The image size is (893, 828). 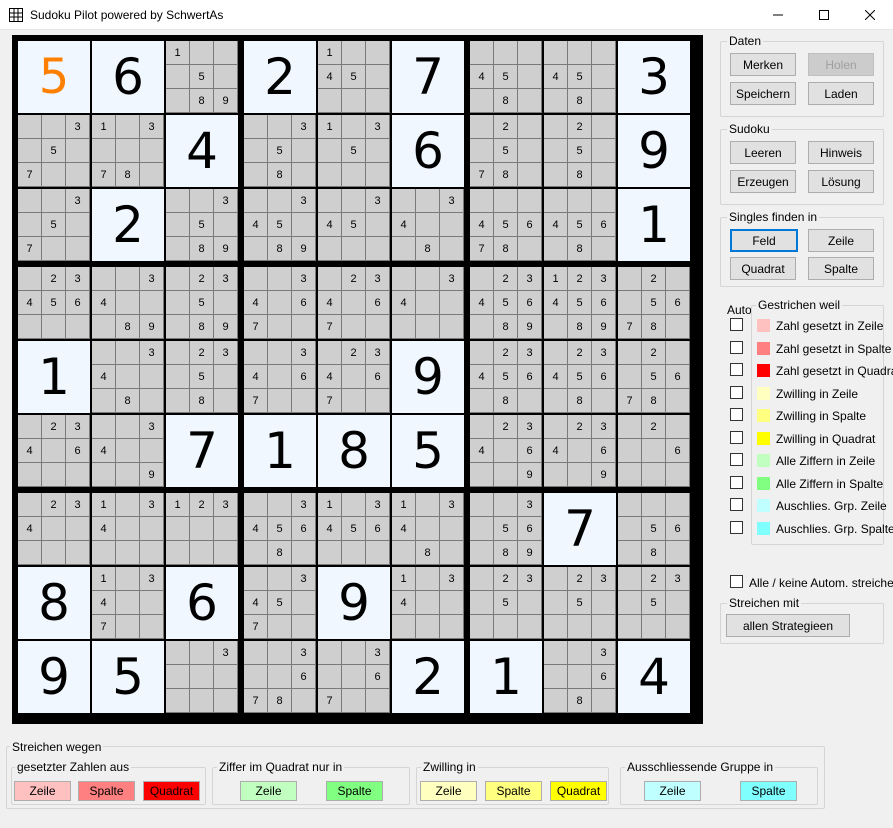 I want to click on sudoku-cell: 456 78, so click(x=506, y=225).